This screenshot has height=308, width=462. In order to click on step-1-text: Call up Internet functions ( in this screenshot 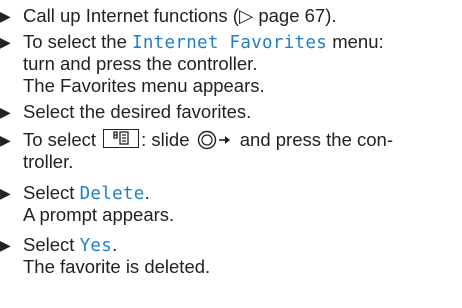, I will do `click(131, 15)`.